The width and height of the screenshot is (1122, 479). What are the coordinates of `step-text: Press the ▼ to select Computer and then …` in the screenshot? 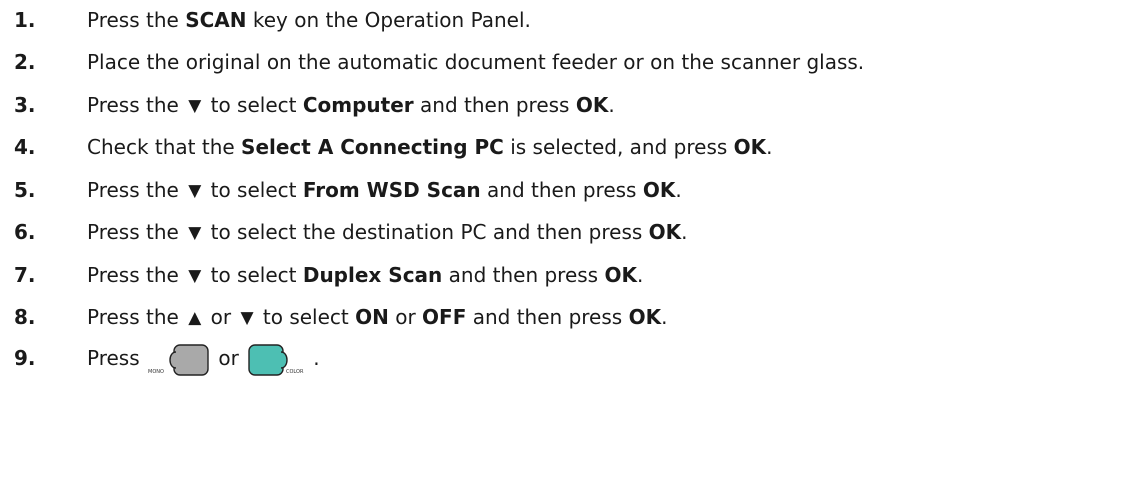 It's located at (351, 105).